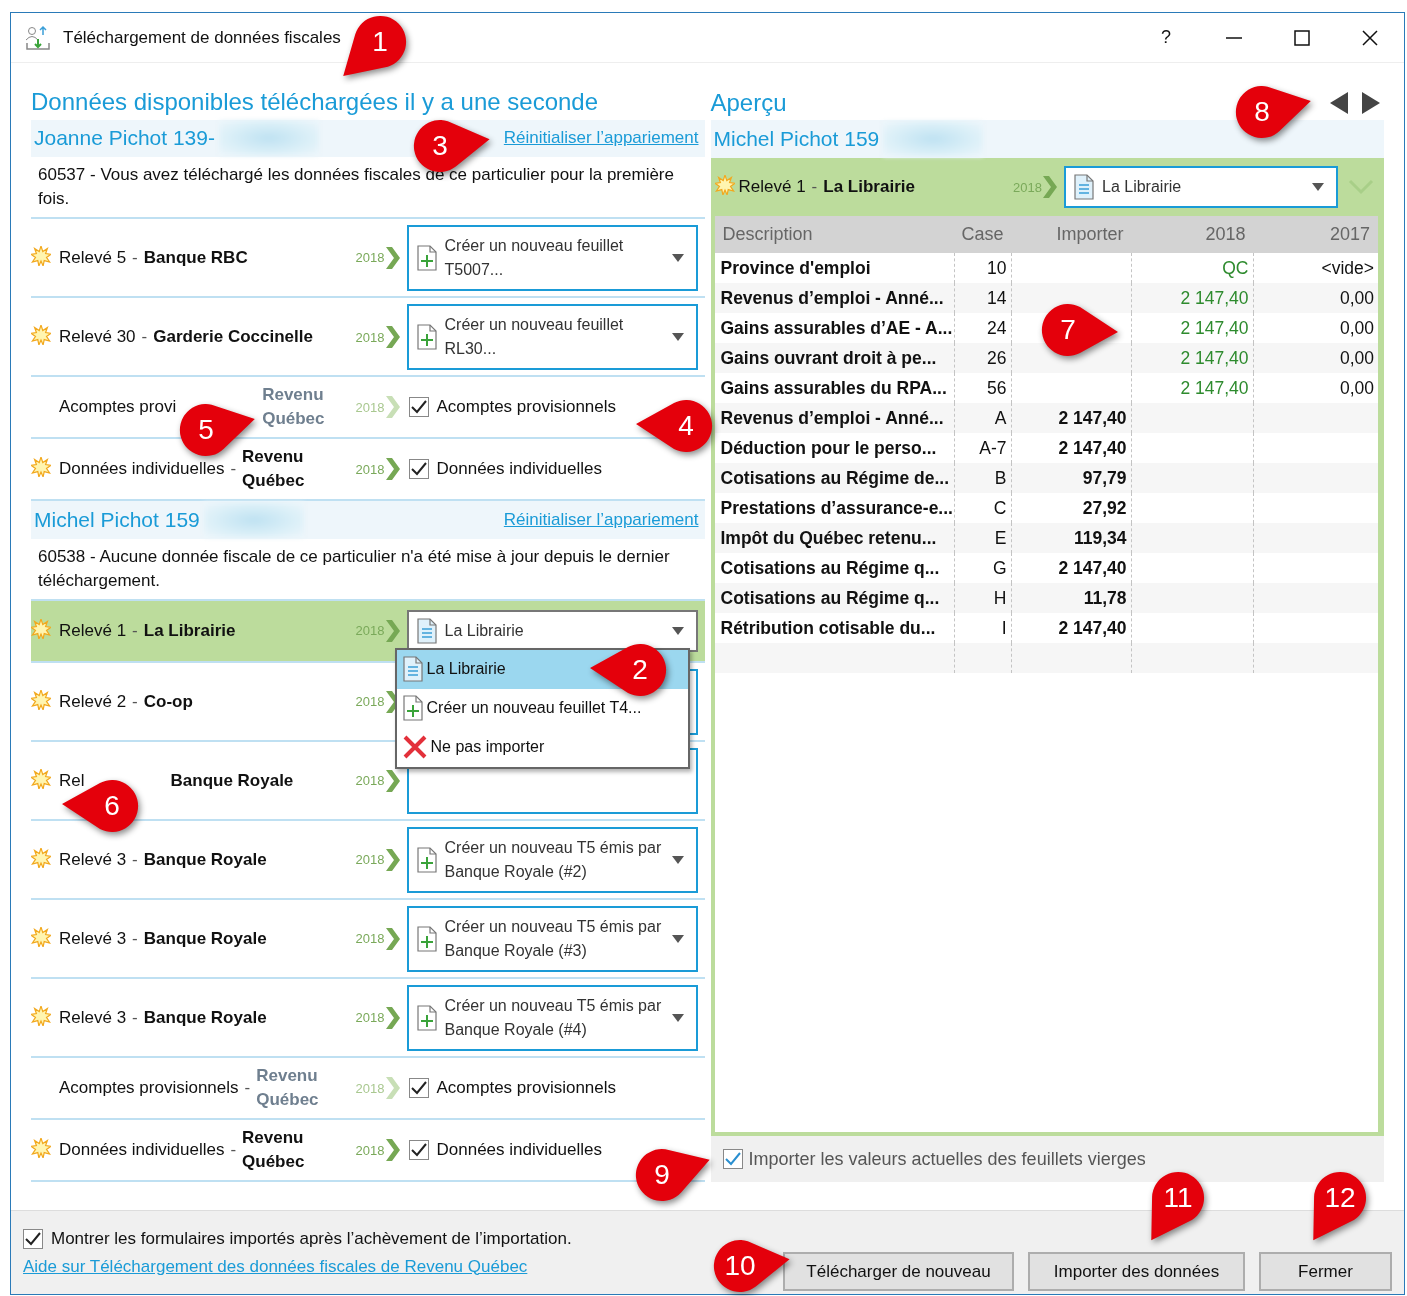  Describe the element at coordinates (1325, 1271) in the screenshot. I see `dialog-button: Fermer` at that location.